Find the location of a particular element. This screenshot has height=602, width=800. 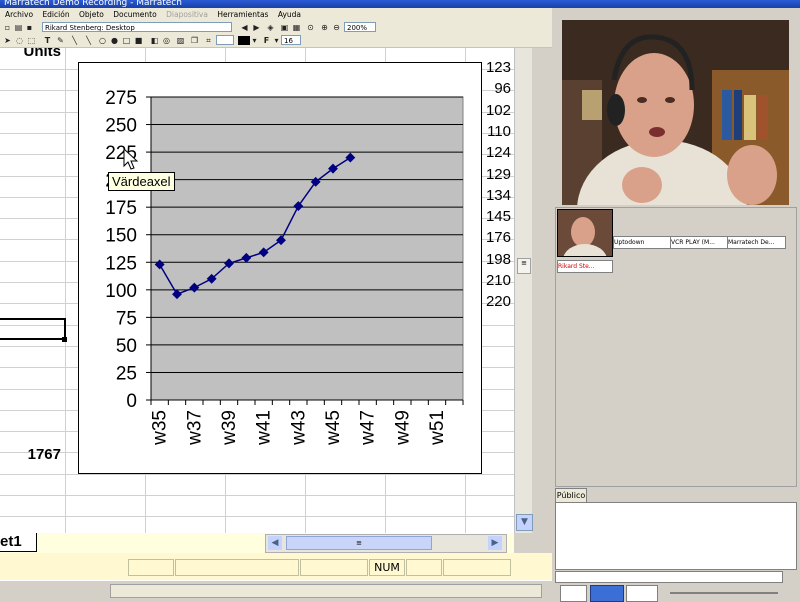

menu-item-diapositiva: Diapositiva is located at coordinates (187, 14).